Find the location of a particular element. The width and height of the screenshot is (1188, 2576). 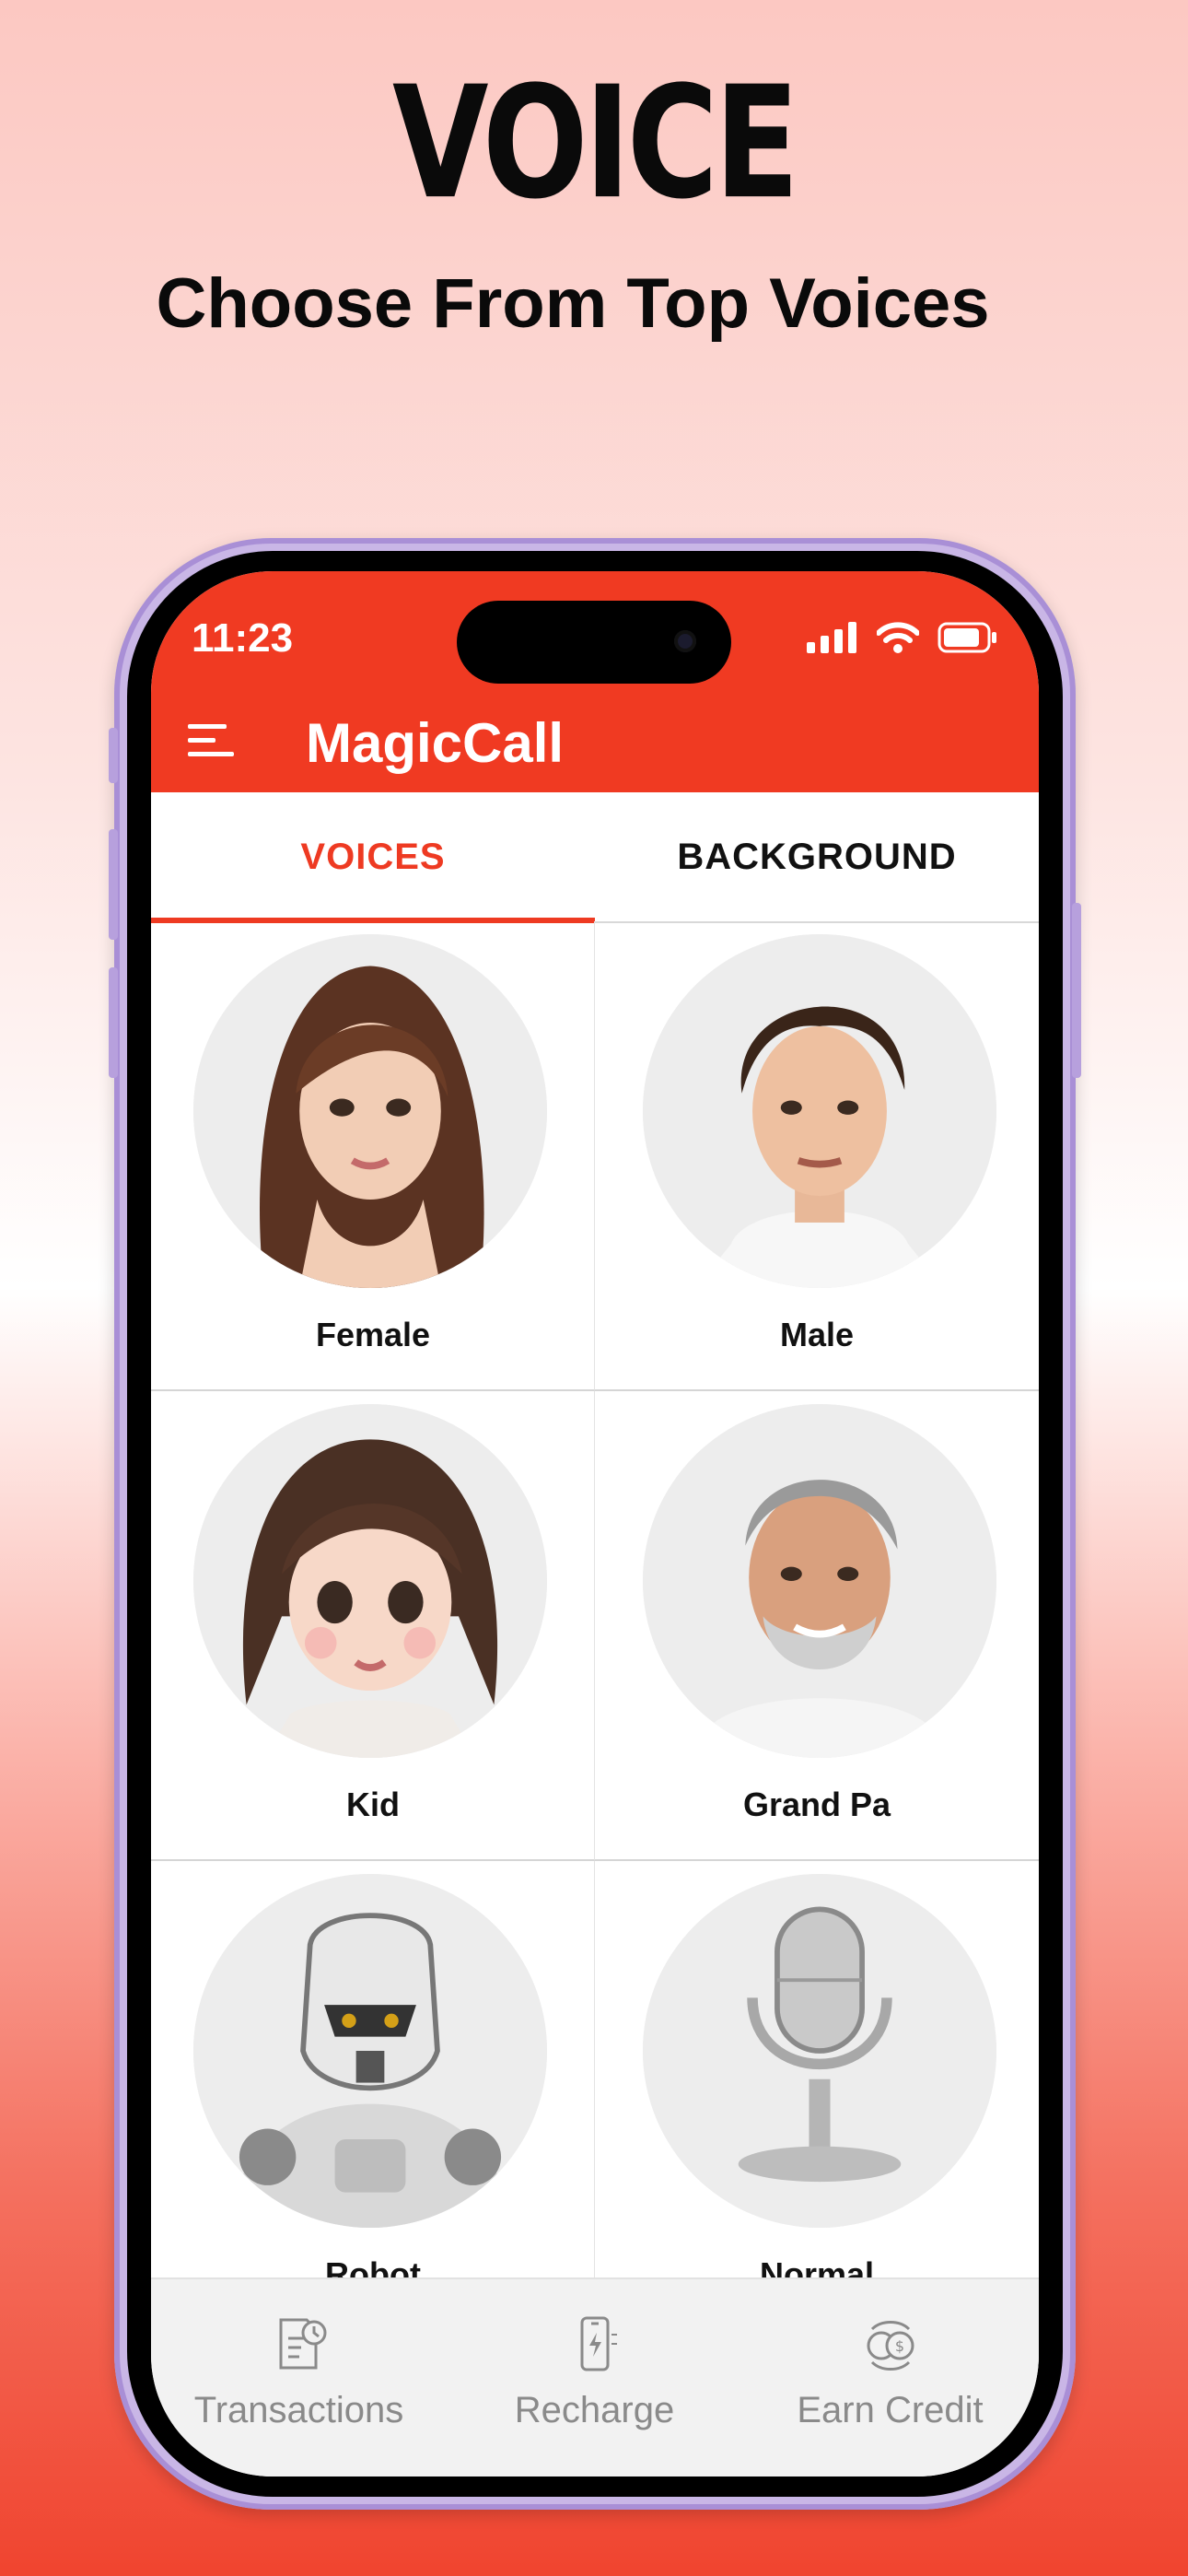

female-avatar is located at coordinates (370, 1111).